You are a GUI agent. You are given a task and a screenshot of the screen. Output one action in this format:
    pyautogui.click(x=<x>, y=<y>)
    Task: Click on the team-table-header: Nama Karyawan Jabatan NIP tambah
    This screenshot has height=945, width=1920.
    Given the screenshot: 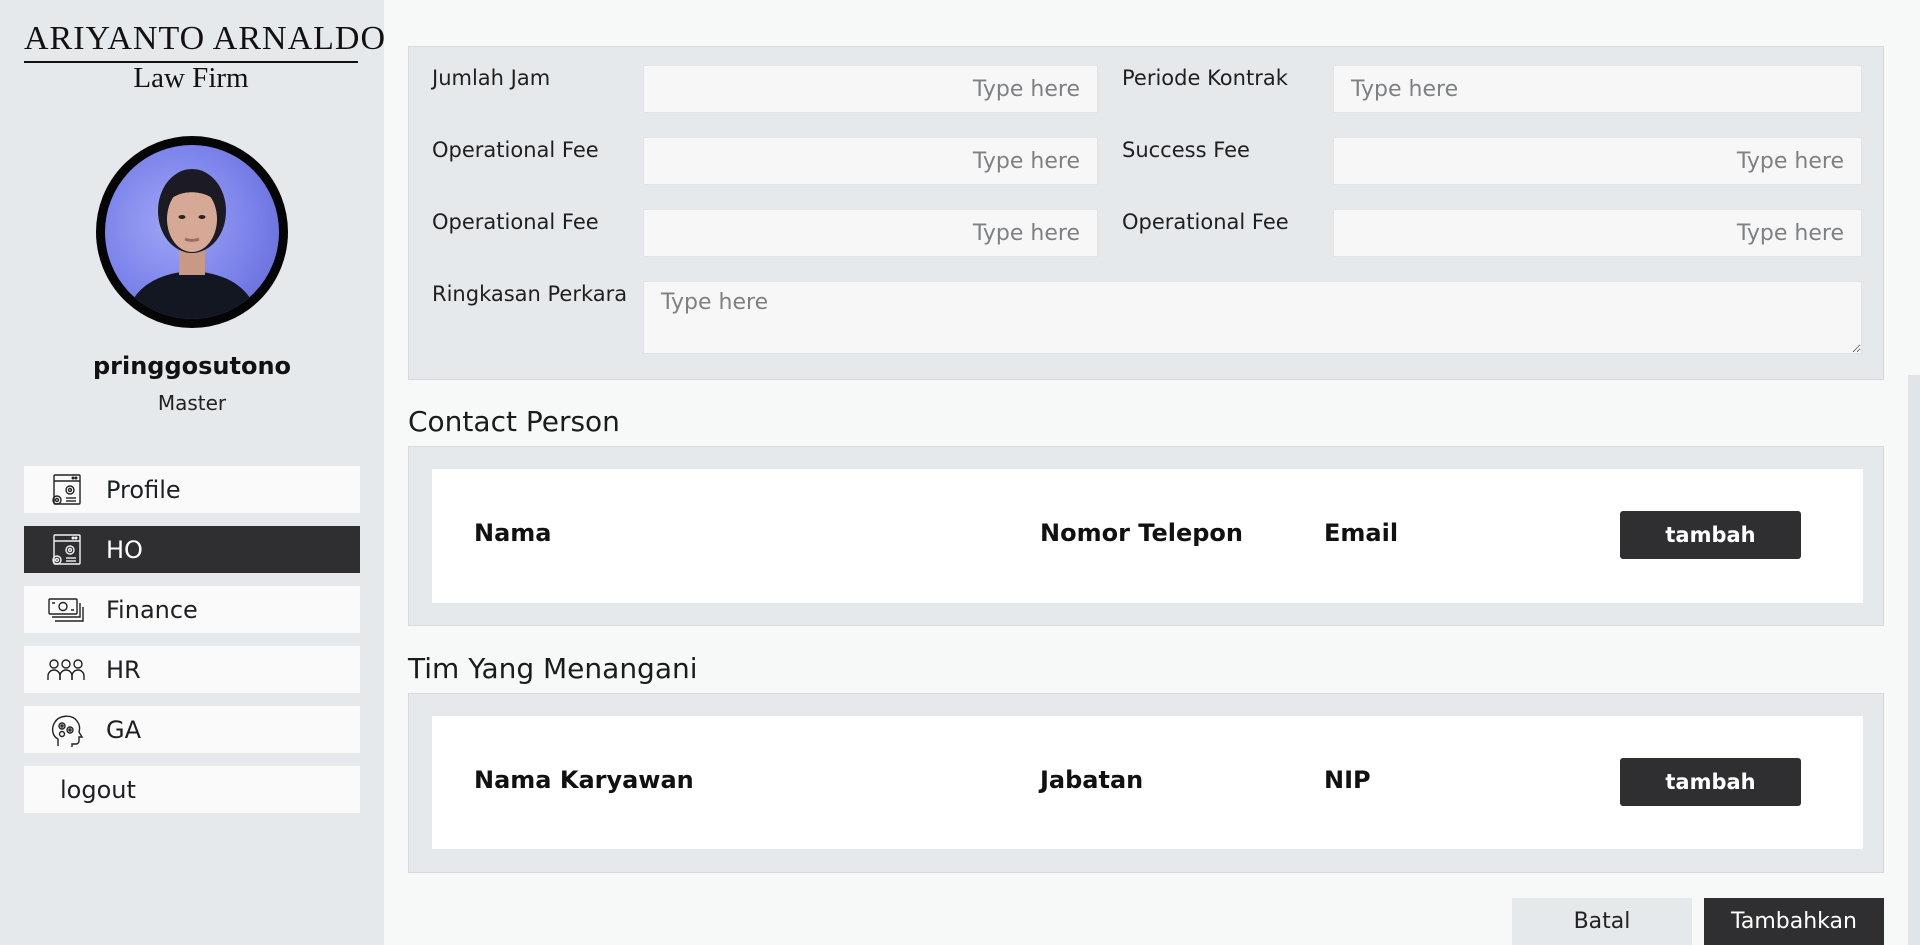 What is the action you would take?
    pyautogui.click(x=1147, y=782)
    